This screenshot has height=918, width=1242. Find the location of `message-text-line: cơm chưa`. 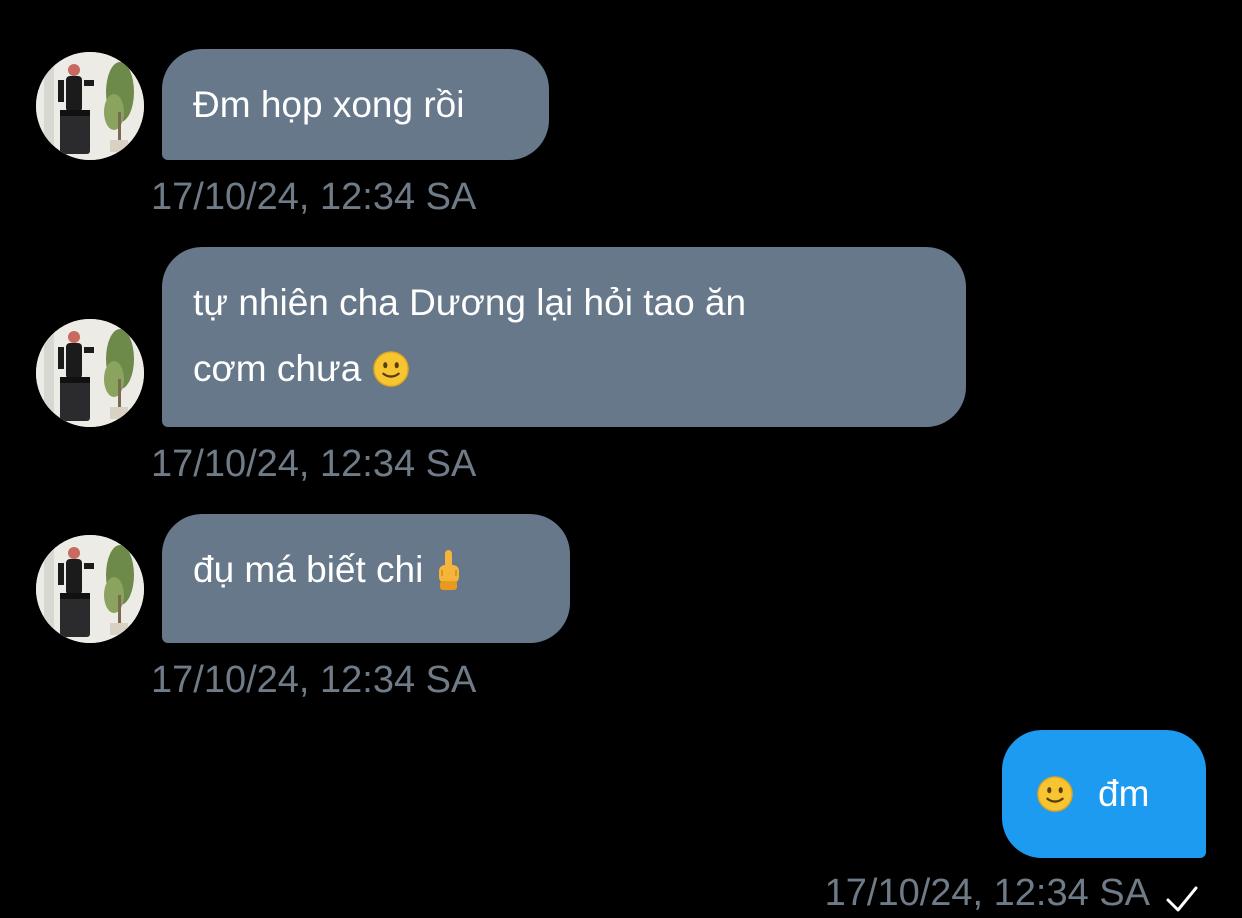

message-text-line: cơm chưa is located at coordinates (564, 369).